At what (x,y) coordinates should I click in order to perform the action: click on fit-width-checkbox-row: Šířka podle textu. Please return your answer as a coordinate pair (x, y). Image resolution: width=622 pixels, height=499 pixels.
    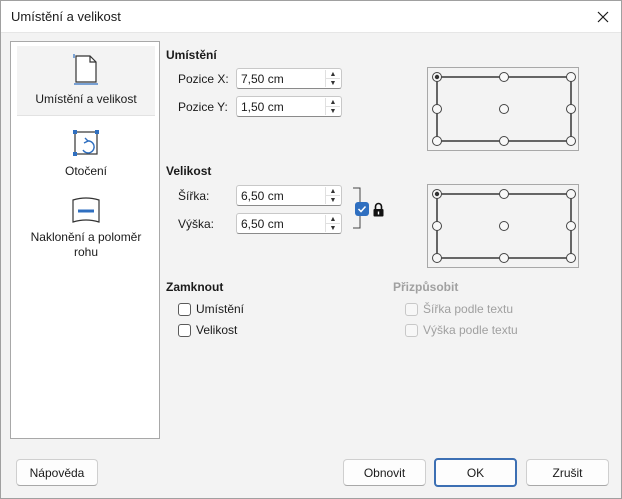
    Looking at the image, I should click on (459, 309).